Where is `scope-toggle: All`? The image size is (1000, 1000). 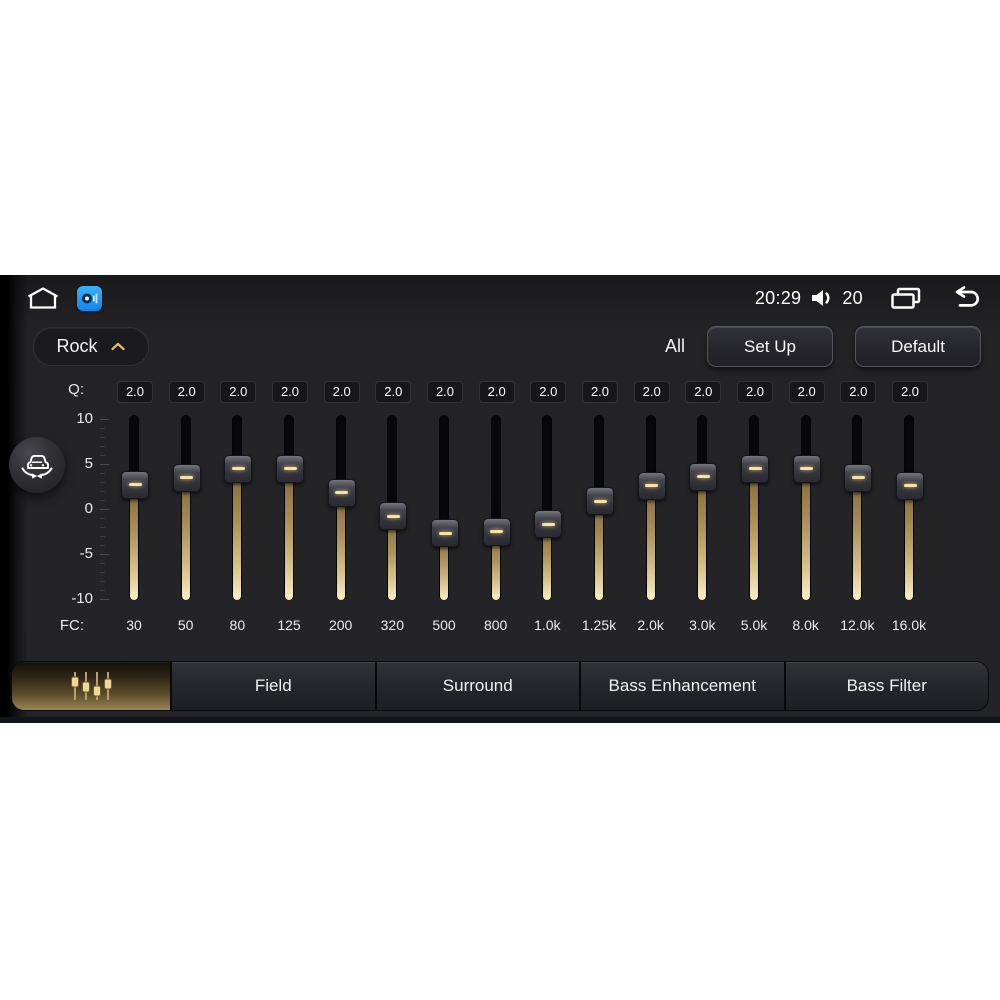
scope-toggle: All is located at coordinates (675, 346).